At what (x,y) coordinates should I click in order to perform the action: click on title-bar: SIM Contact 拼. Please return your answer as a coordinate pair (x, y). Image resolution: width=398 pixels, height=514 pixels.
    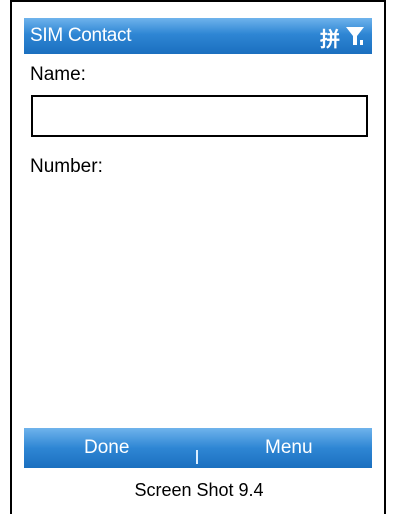
    Looking at the image, I should click on (198, 36).